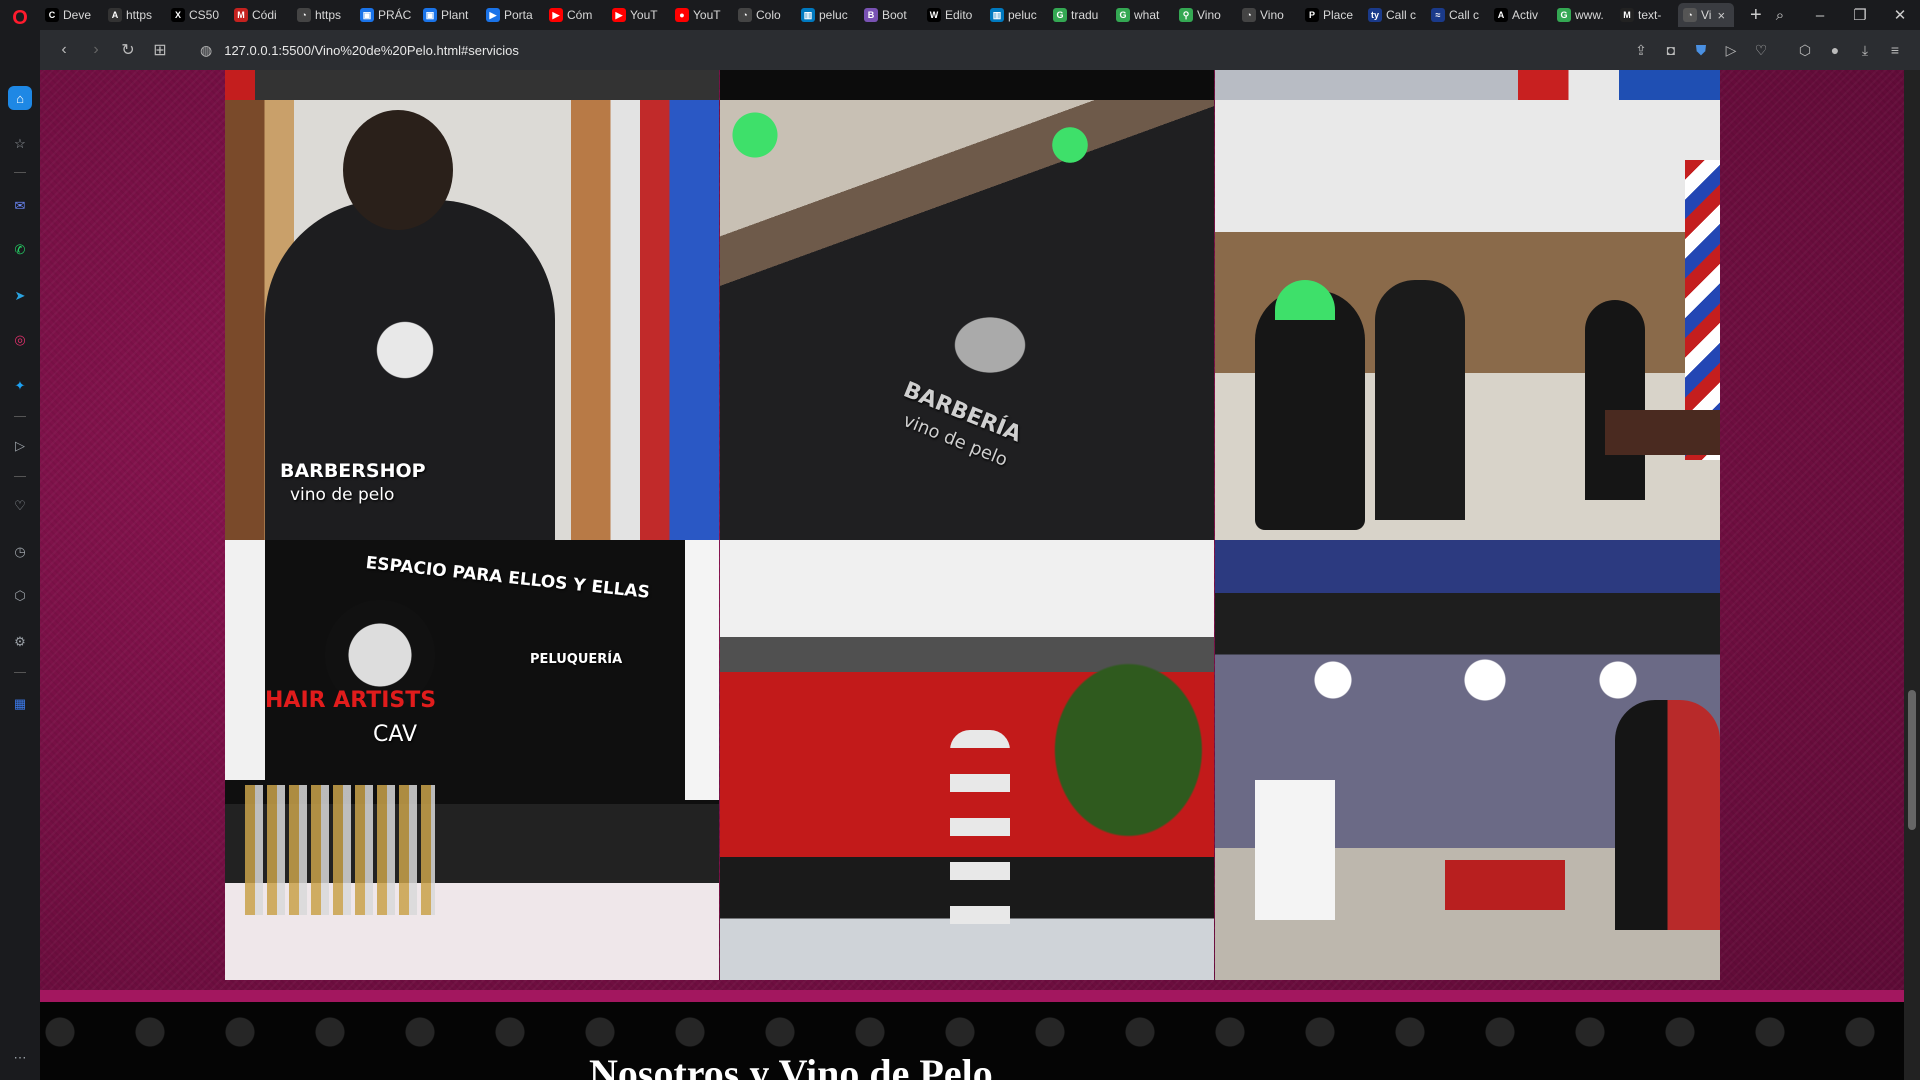  Describe the element at coordinates (20, 642) in the screenshot. I see `settings-gear-icon: ⚙` at that location.